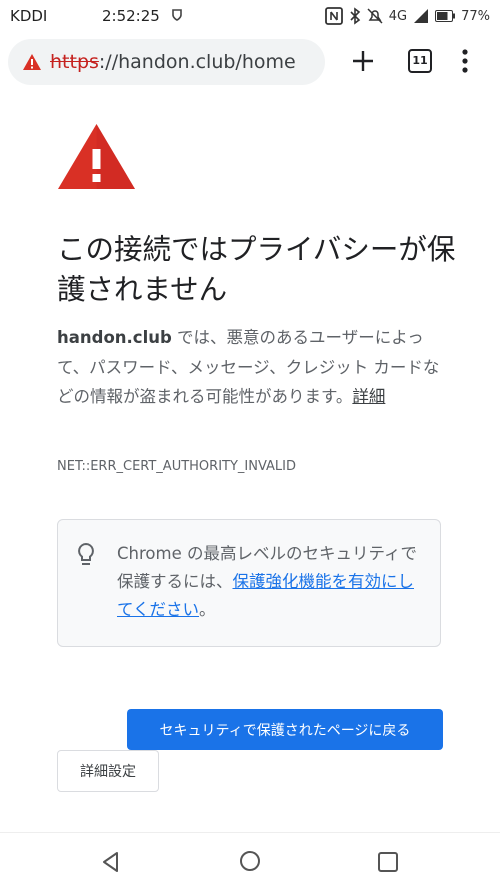 Image resolution: width=500 pixels, height=890 pixels. I want to click on home-icon, so click(250, 861).